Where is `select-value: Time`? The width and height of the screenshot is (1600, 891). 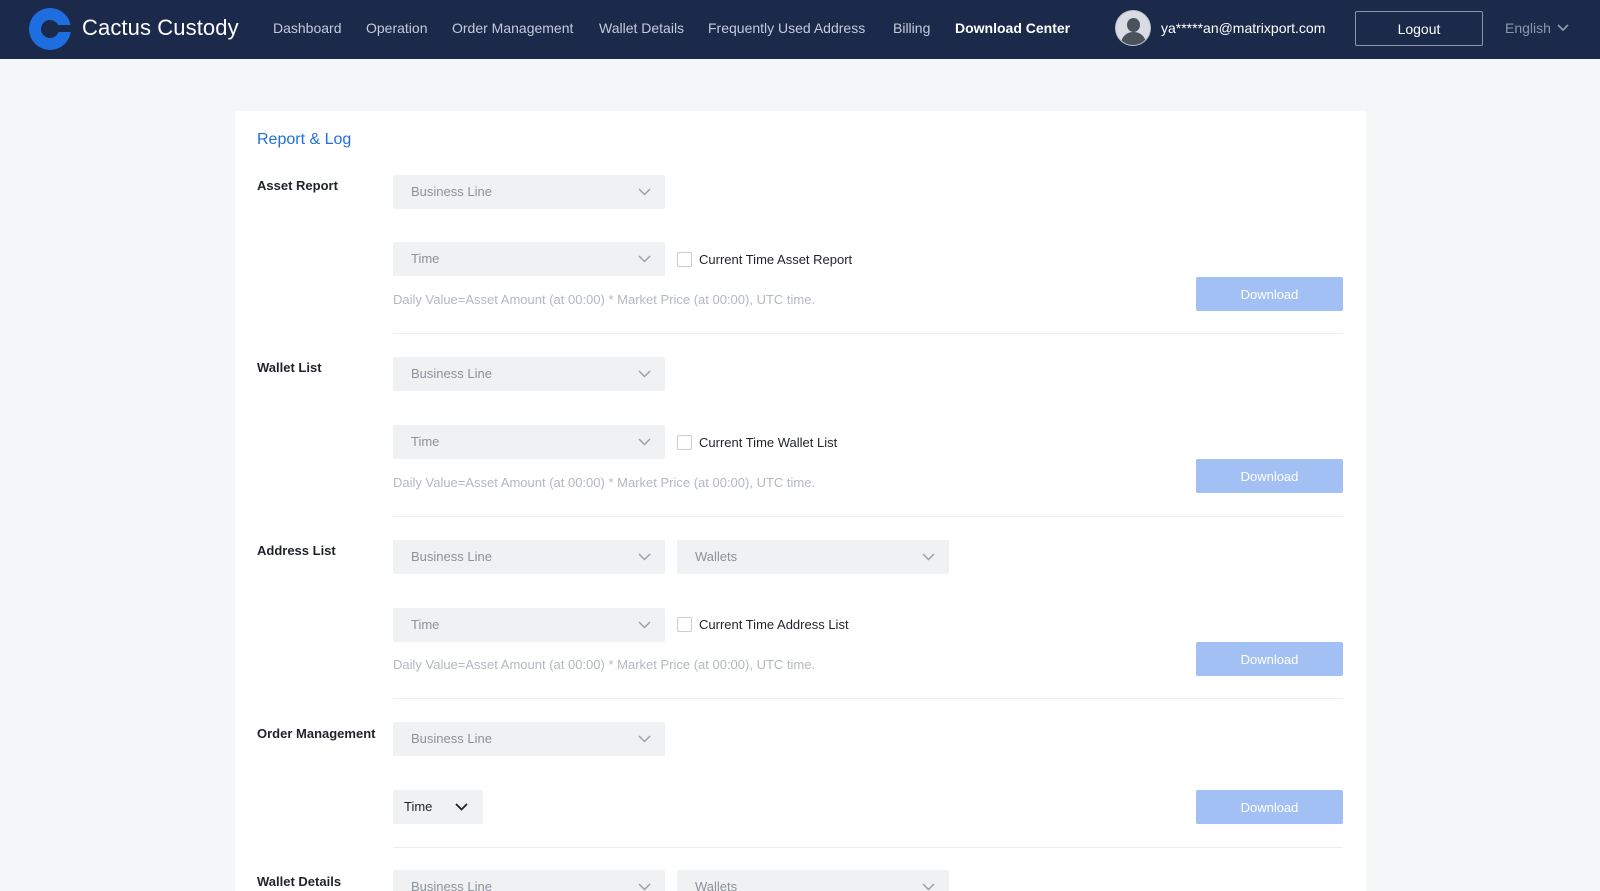
select-value: Time is located at coordinates (418, 806).